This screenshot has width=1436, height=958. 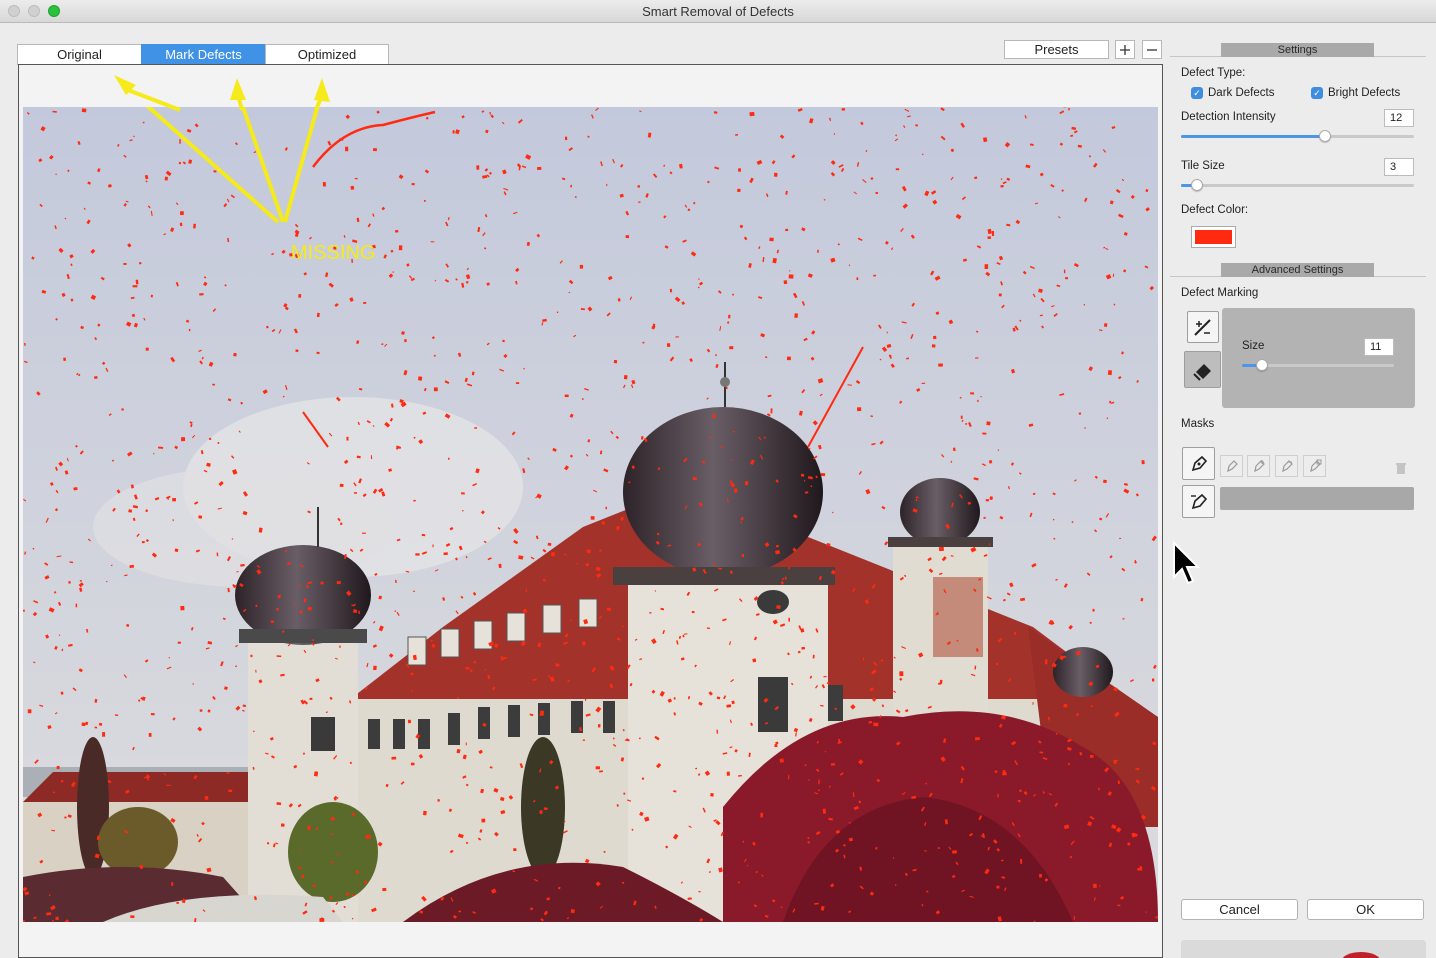 What do you see at coordinates (1399, 167) in the screenshot?
I see `tile-size-field: 3` at bounding box center [1399, 167].